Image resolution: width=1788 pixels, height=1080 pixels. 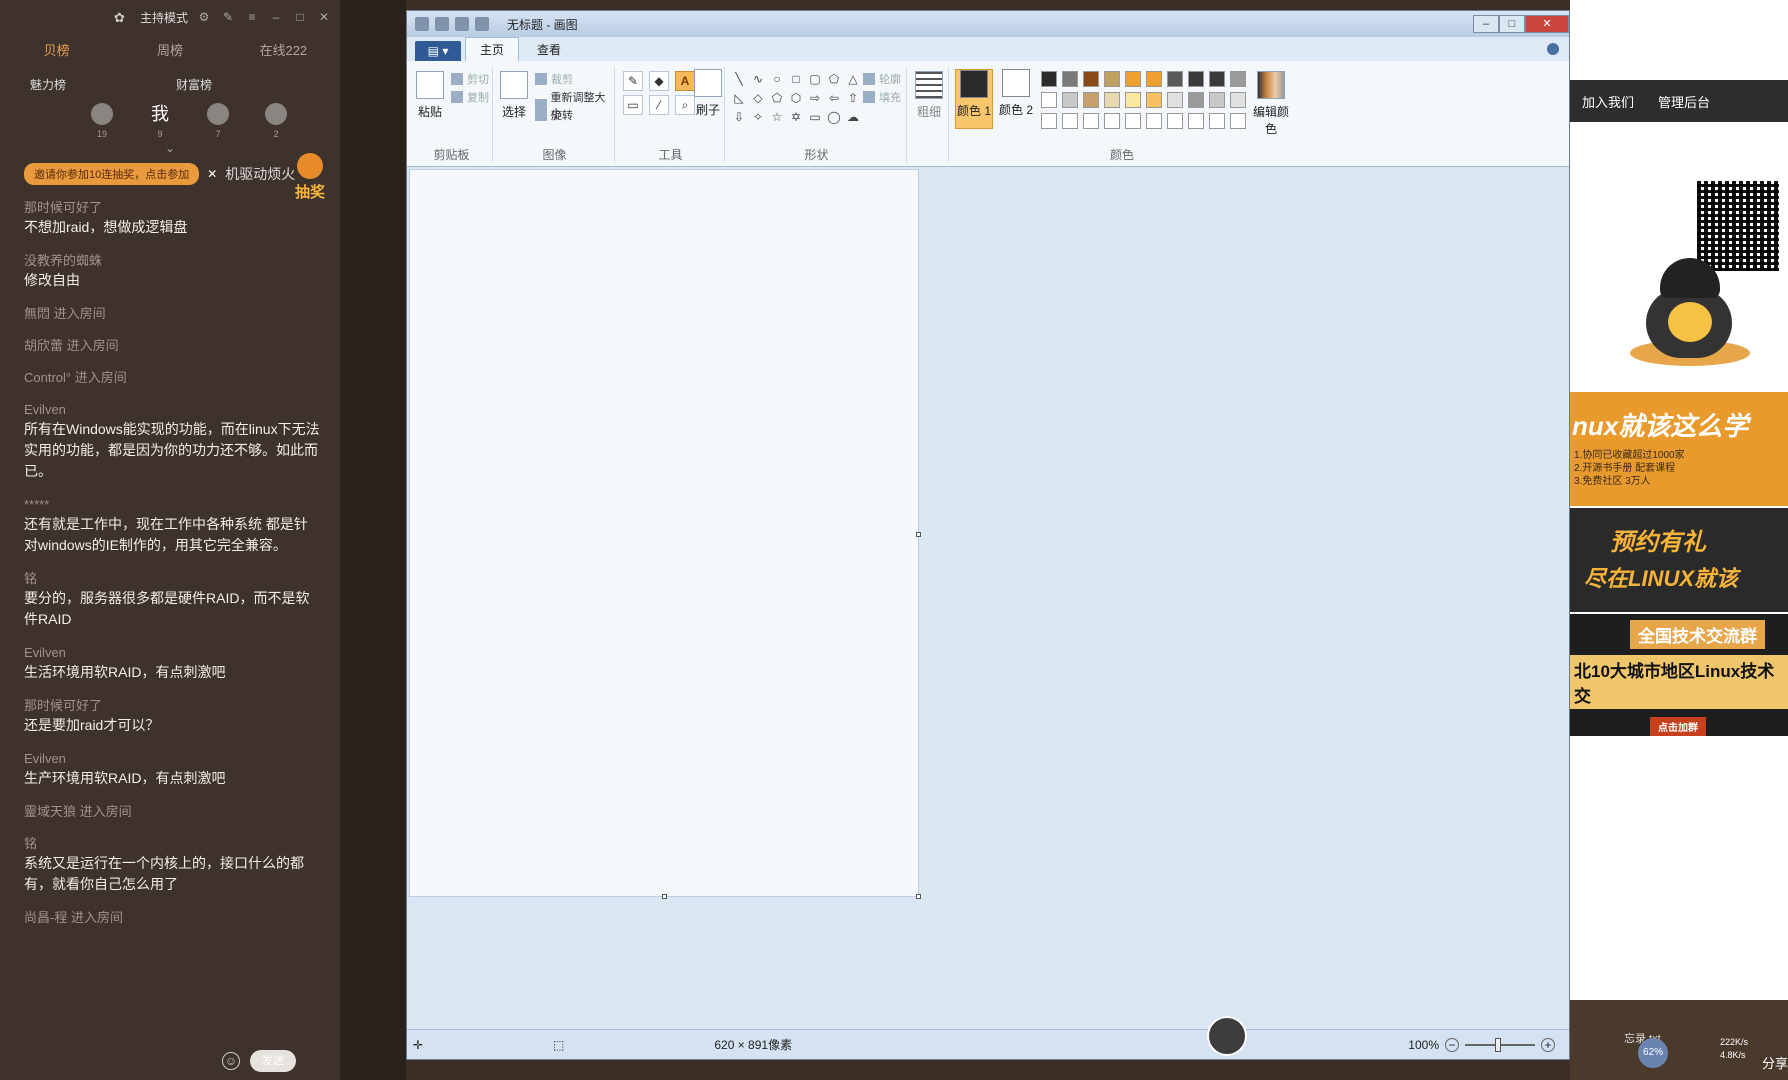 I want to click on nav-join-us: 加入我们, so click(x=1608, y=101).